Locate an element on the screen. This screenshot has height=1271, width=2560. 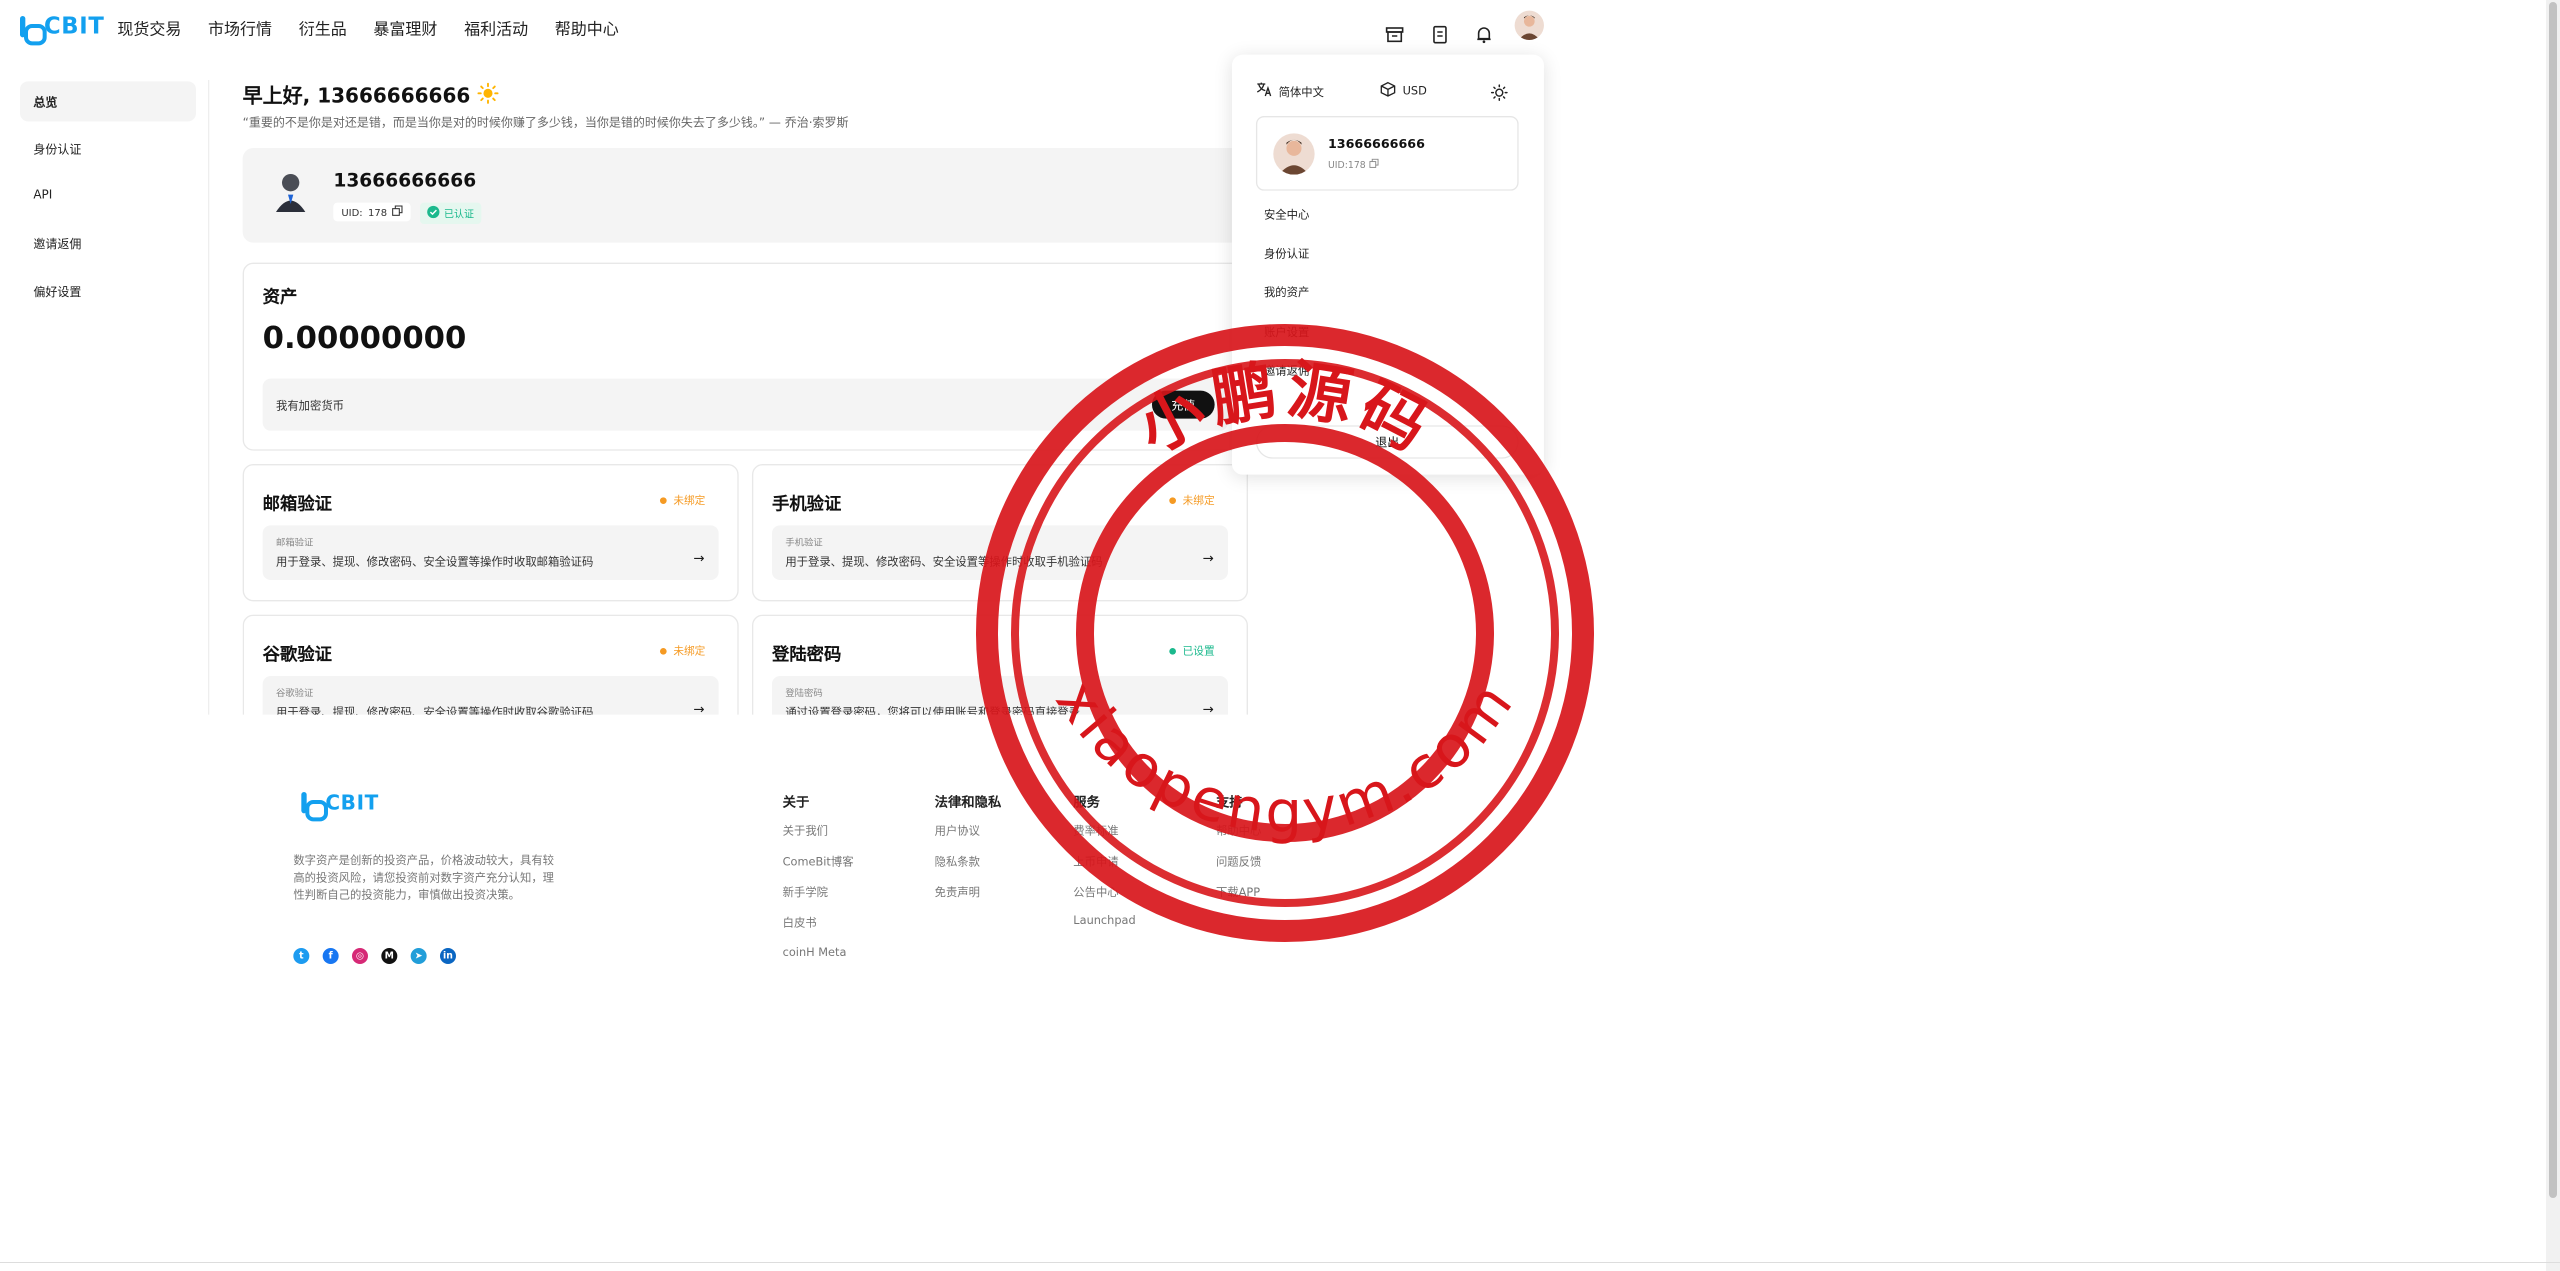
language-selector: 简体中文 is located at coordinates (1290, 91).